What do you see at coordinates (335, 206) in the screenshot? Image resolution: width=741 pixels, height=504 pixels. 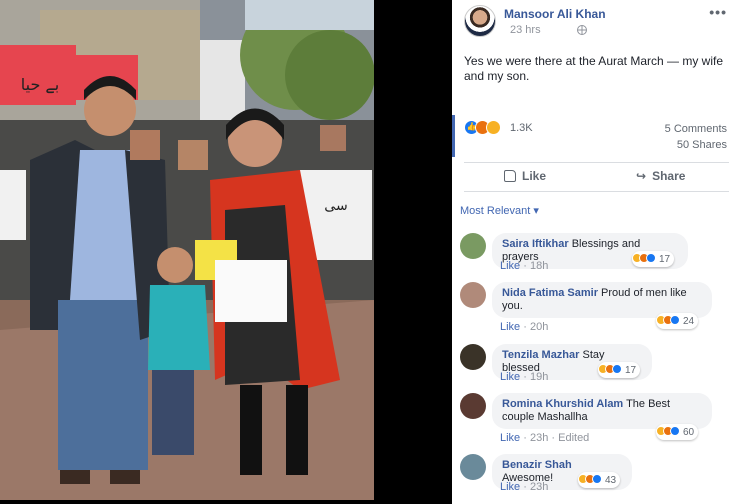 I see `protest-sign-2-text: سی` at bounding box center [335, 206].